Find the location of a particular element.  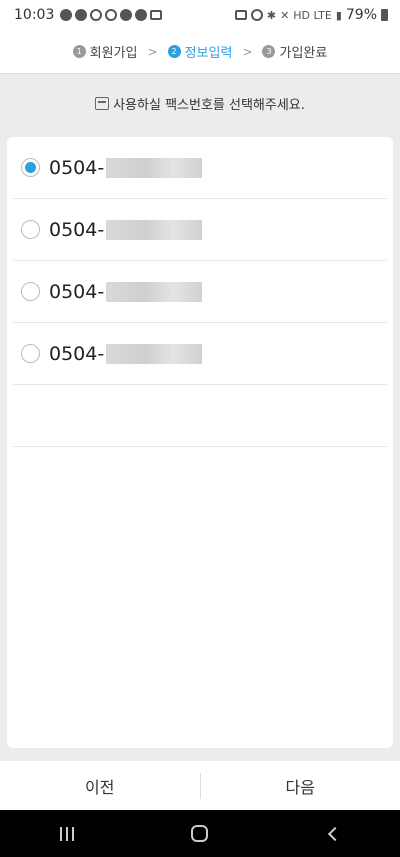

next-button: 다음 is located at coordinates (300, 785).